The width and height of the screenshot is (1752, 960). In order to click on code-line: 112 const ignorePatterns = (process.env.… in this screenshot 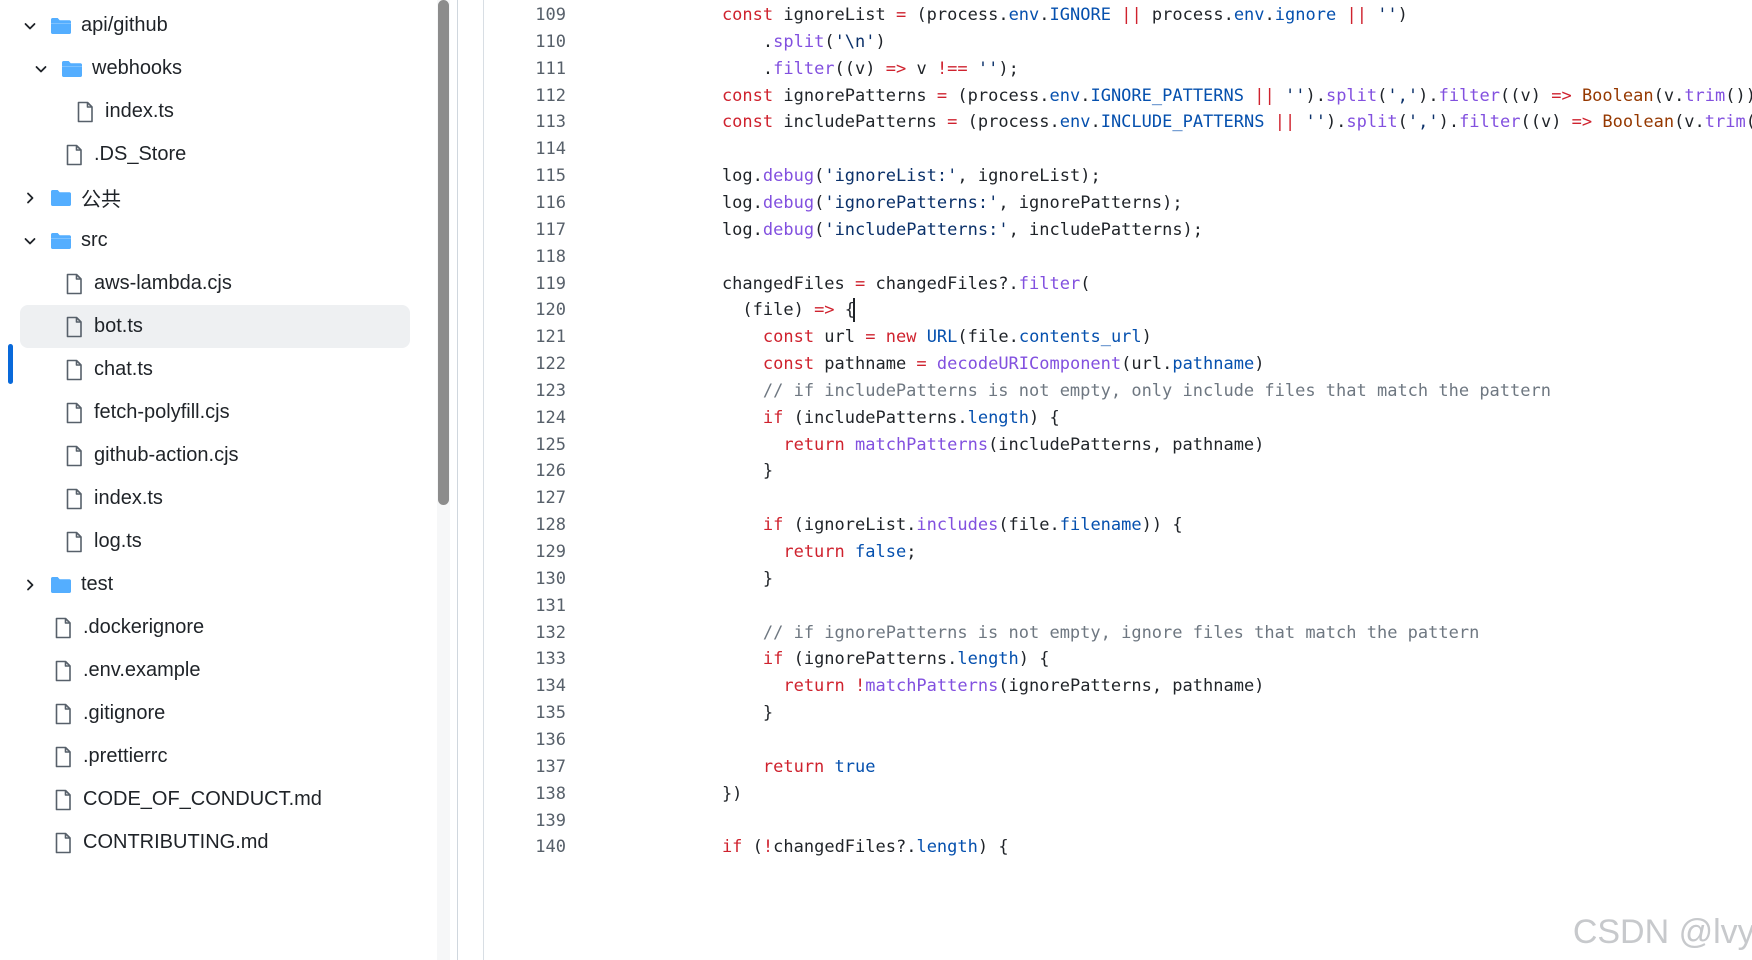, I will do `click(1118, 96)`.